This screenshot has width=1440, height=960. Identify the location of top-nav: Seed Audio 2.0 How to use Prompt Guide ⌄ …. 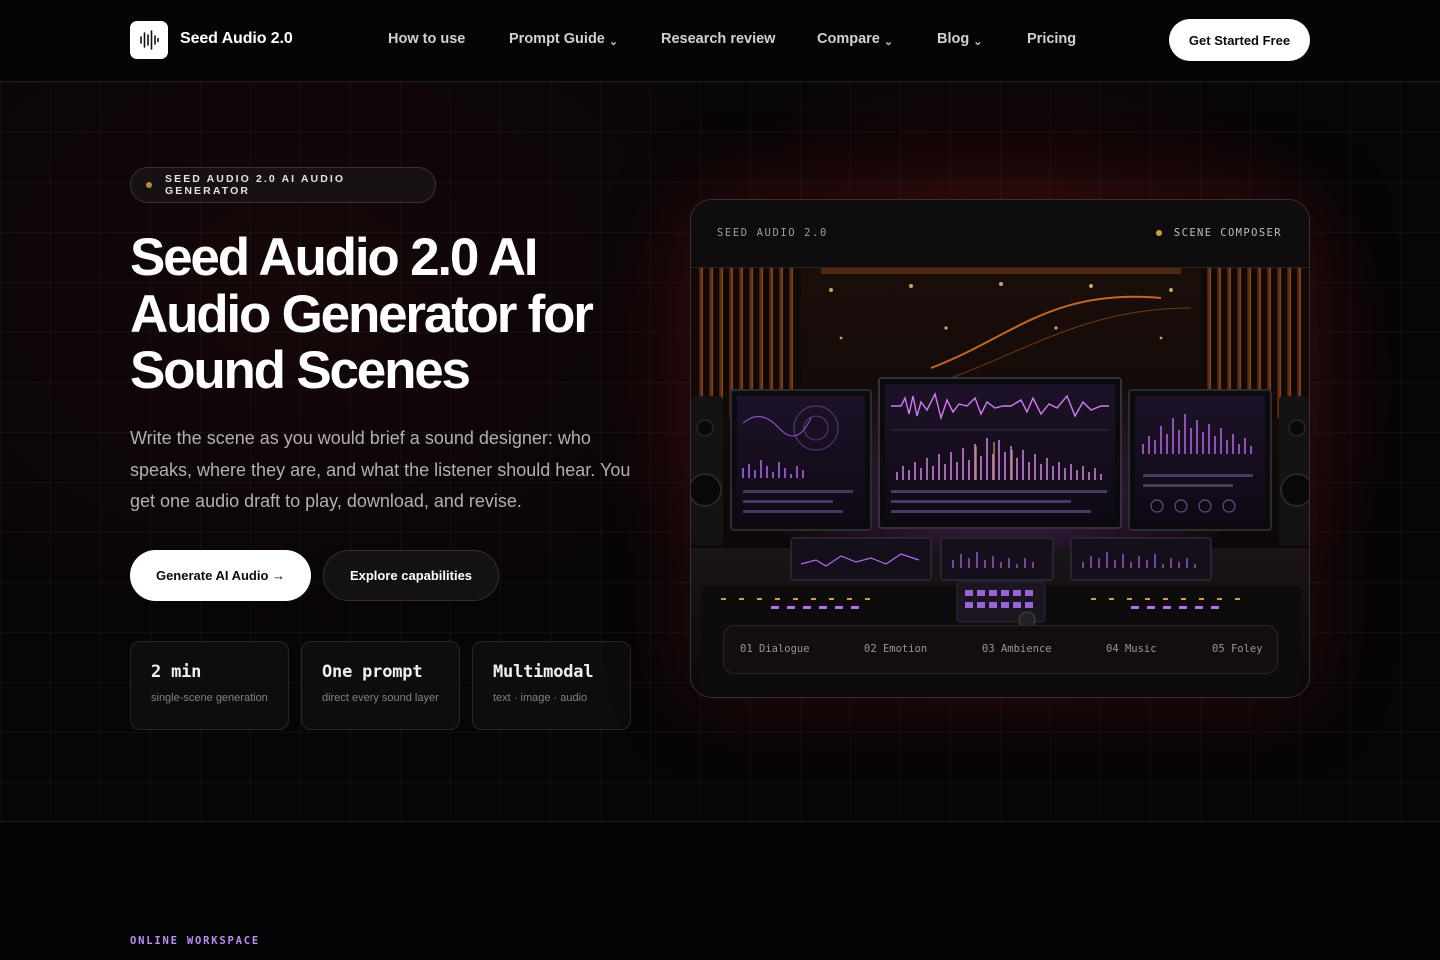
(720, 41).